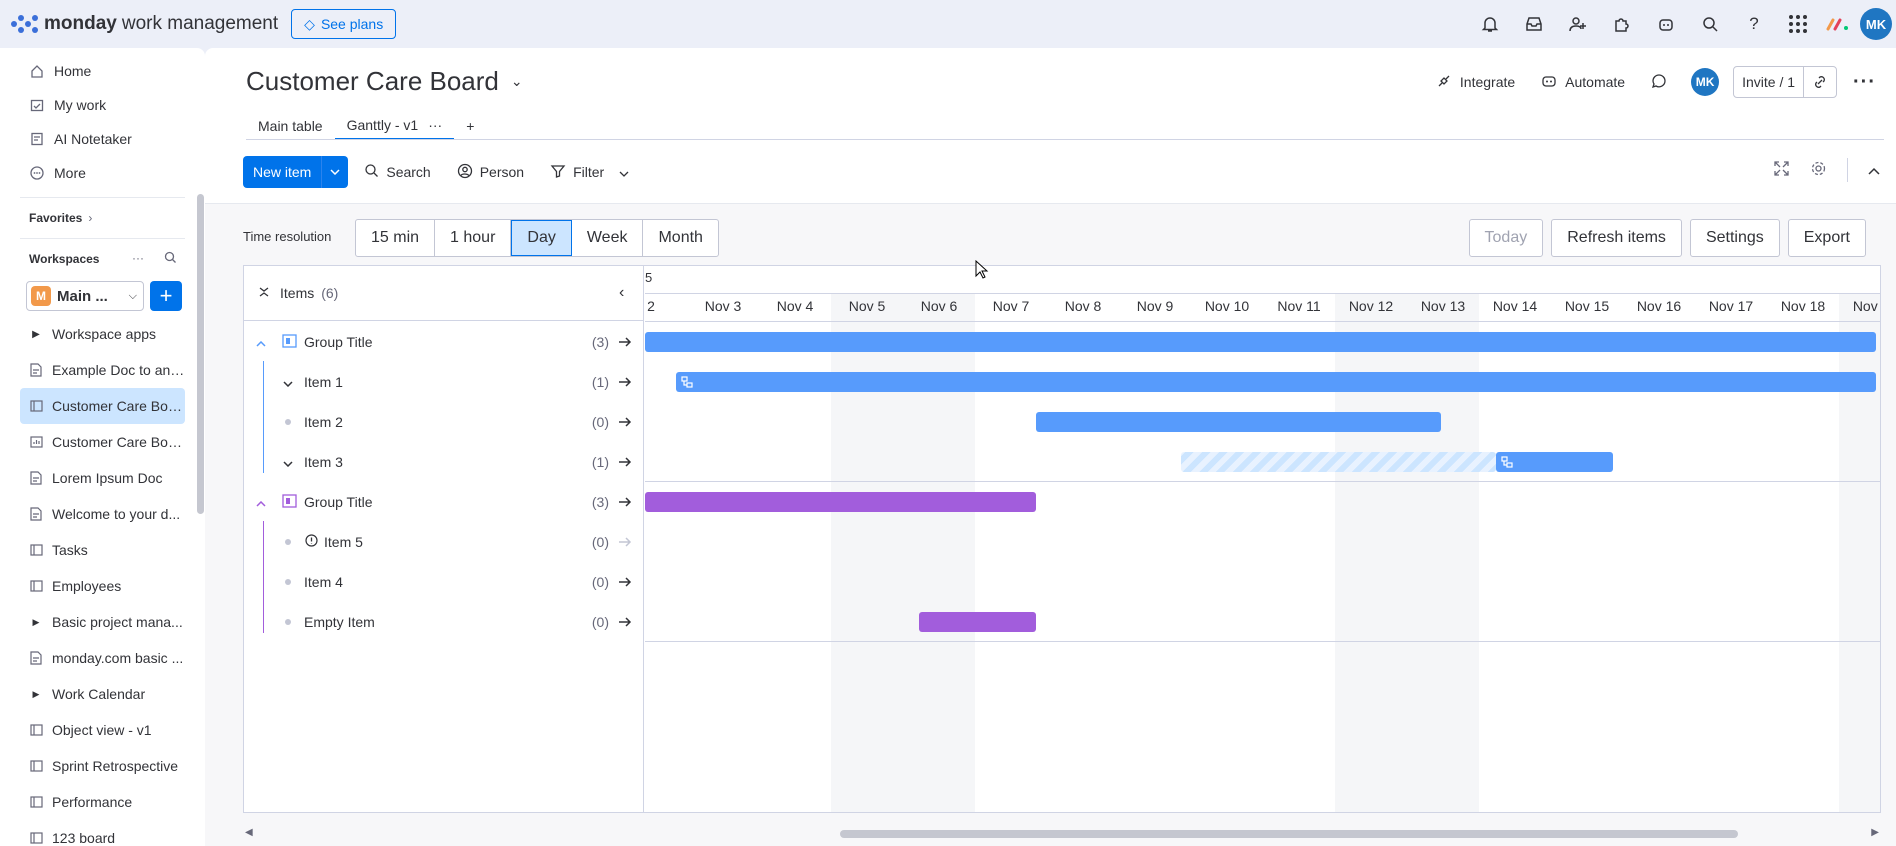  Describe the element at coordinates (102, 730) in the screenshot. I see `sidebar-board-item: Object view - v1` at that location.